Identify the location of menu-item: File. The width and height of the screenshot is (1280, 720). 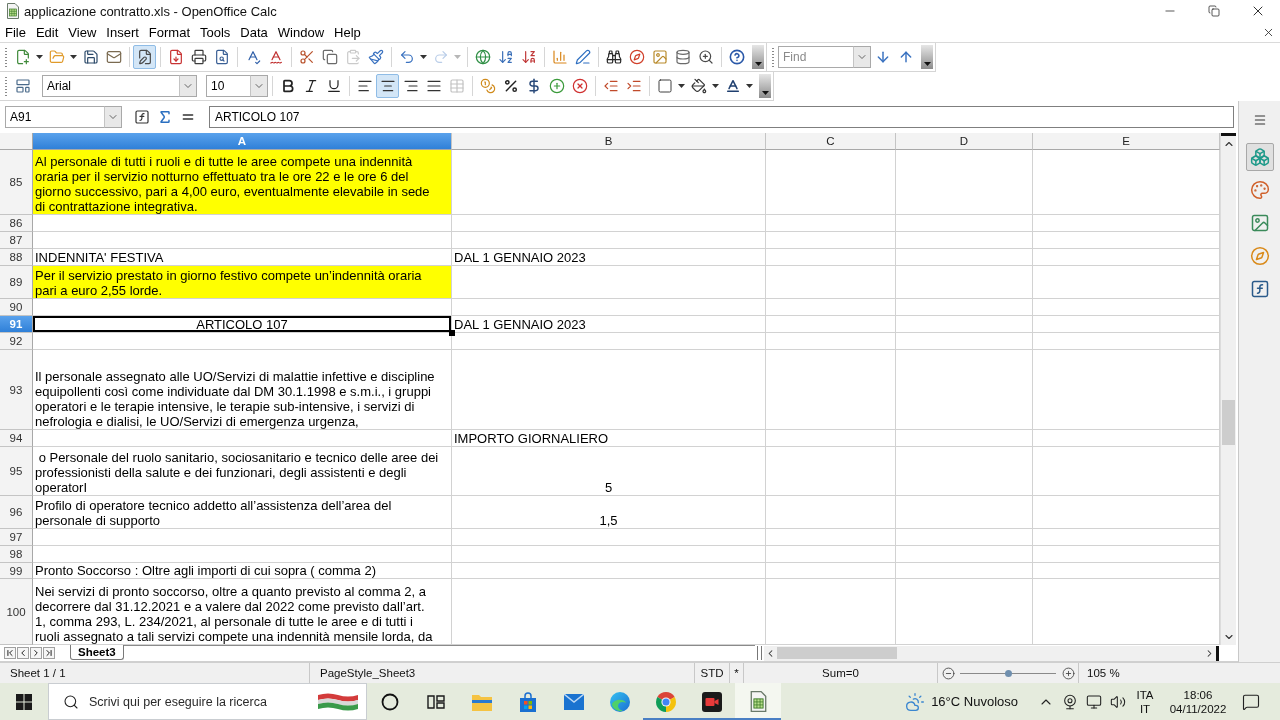
(15, 32).